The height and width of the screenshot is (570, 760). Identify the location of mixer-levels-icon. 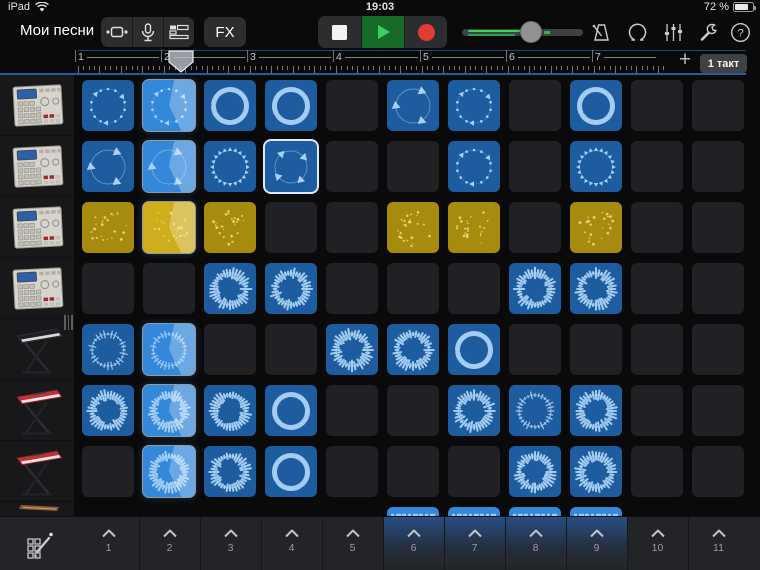
(673, 32).